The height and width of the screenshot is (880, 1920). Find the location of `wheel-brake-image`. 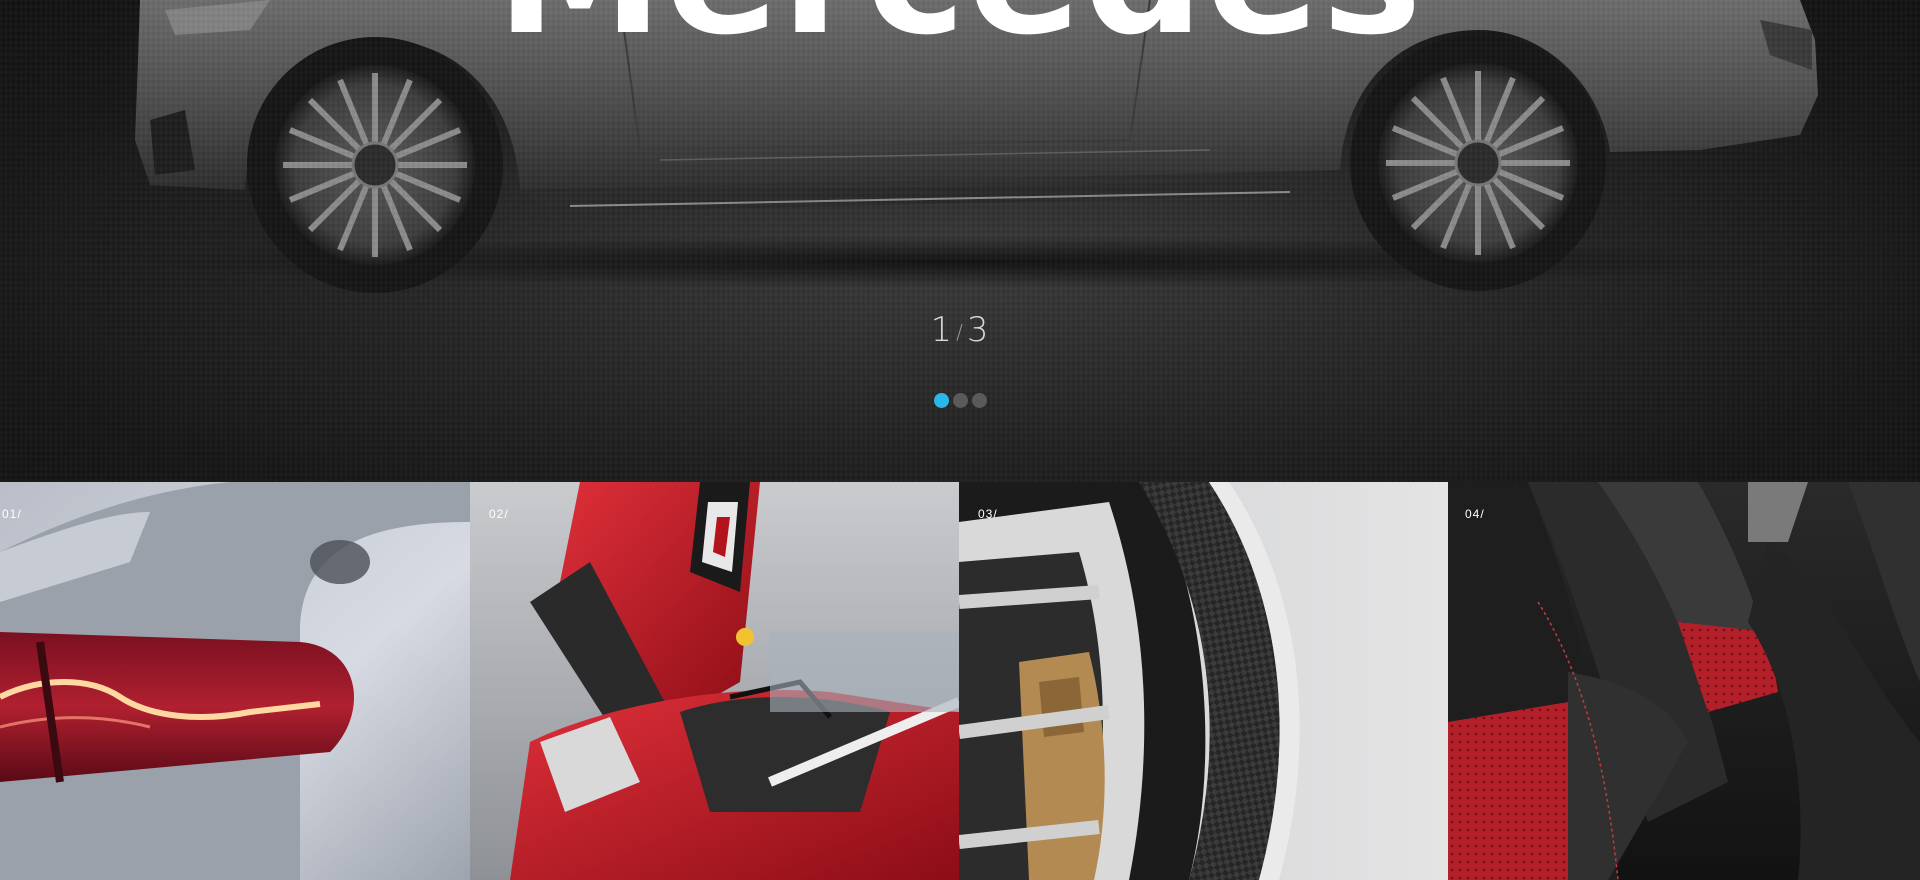

wheel-brake-image is located at coordinates (1203, 681).